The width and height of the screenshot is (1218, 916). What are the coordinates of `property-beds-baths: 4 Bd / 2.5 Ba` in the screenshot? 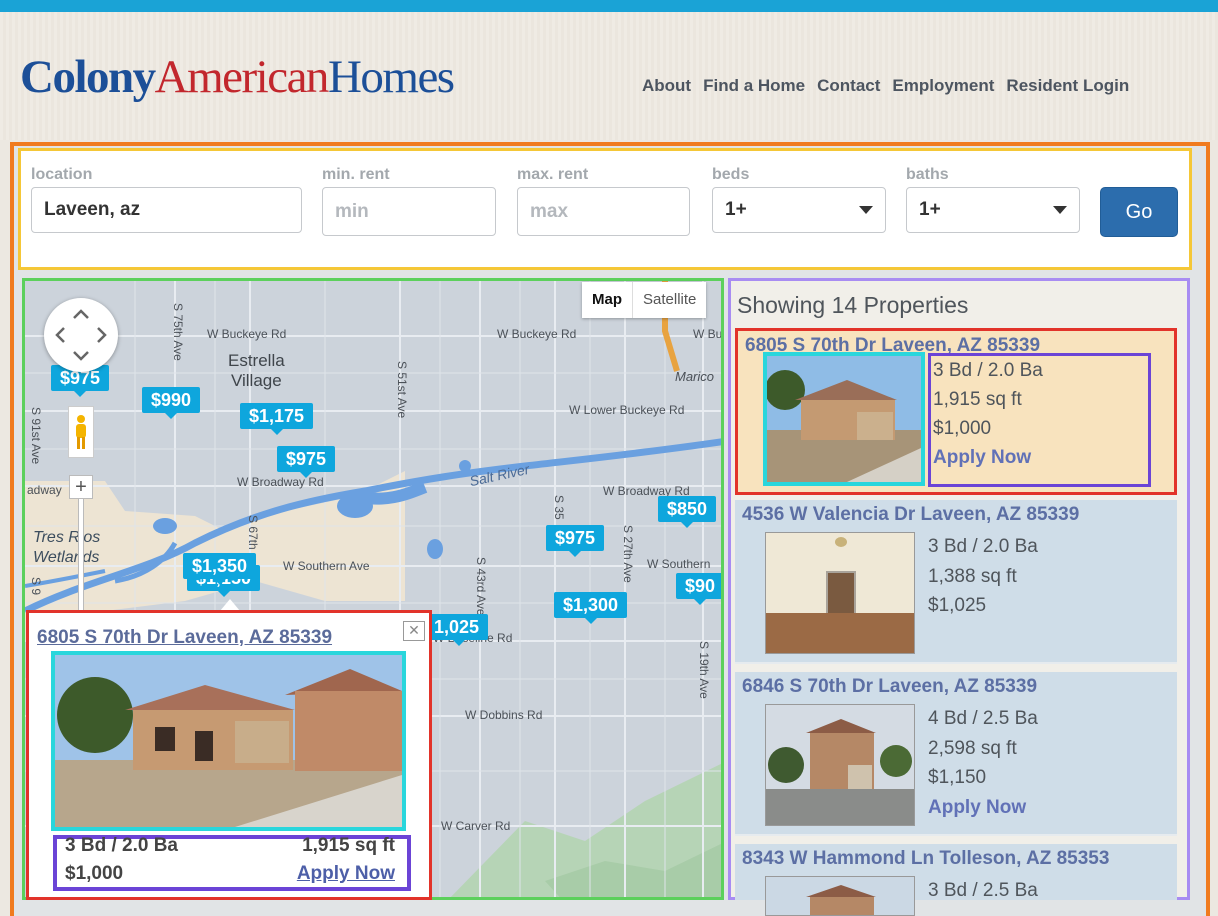 It's located at (983, 718).